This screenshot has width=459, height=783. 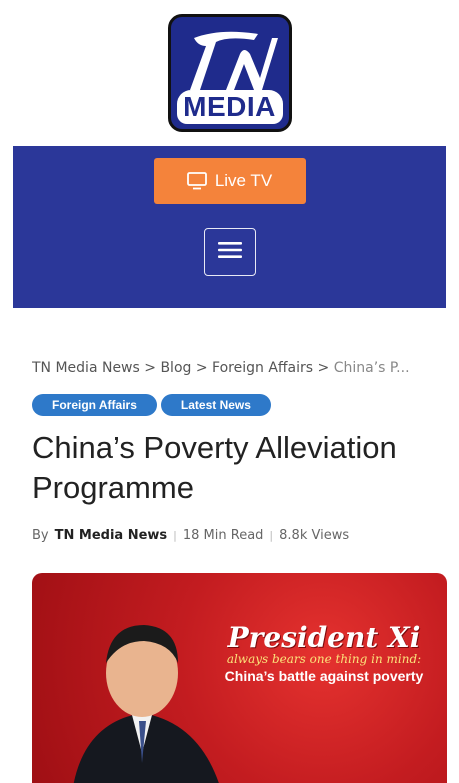 I want to click on live-tv-button: Live TV, so click(x=229, y=181).